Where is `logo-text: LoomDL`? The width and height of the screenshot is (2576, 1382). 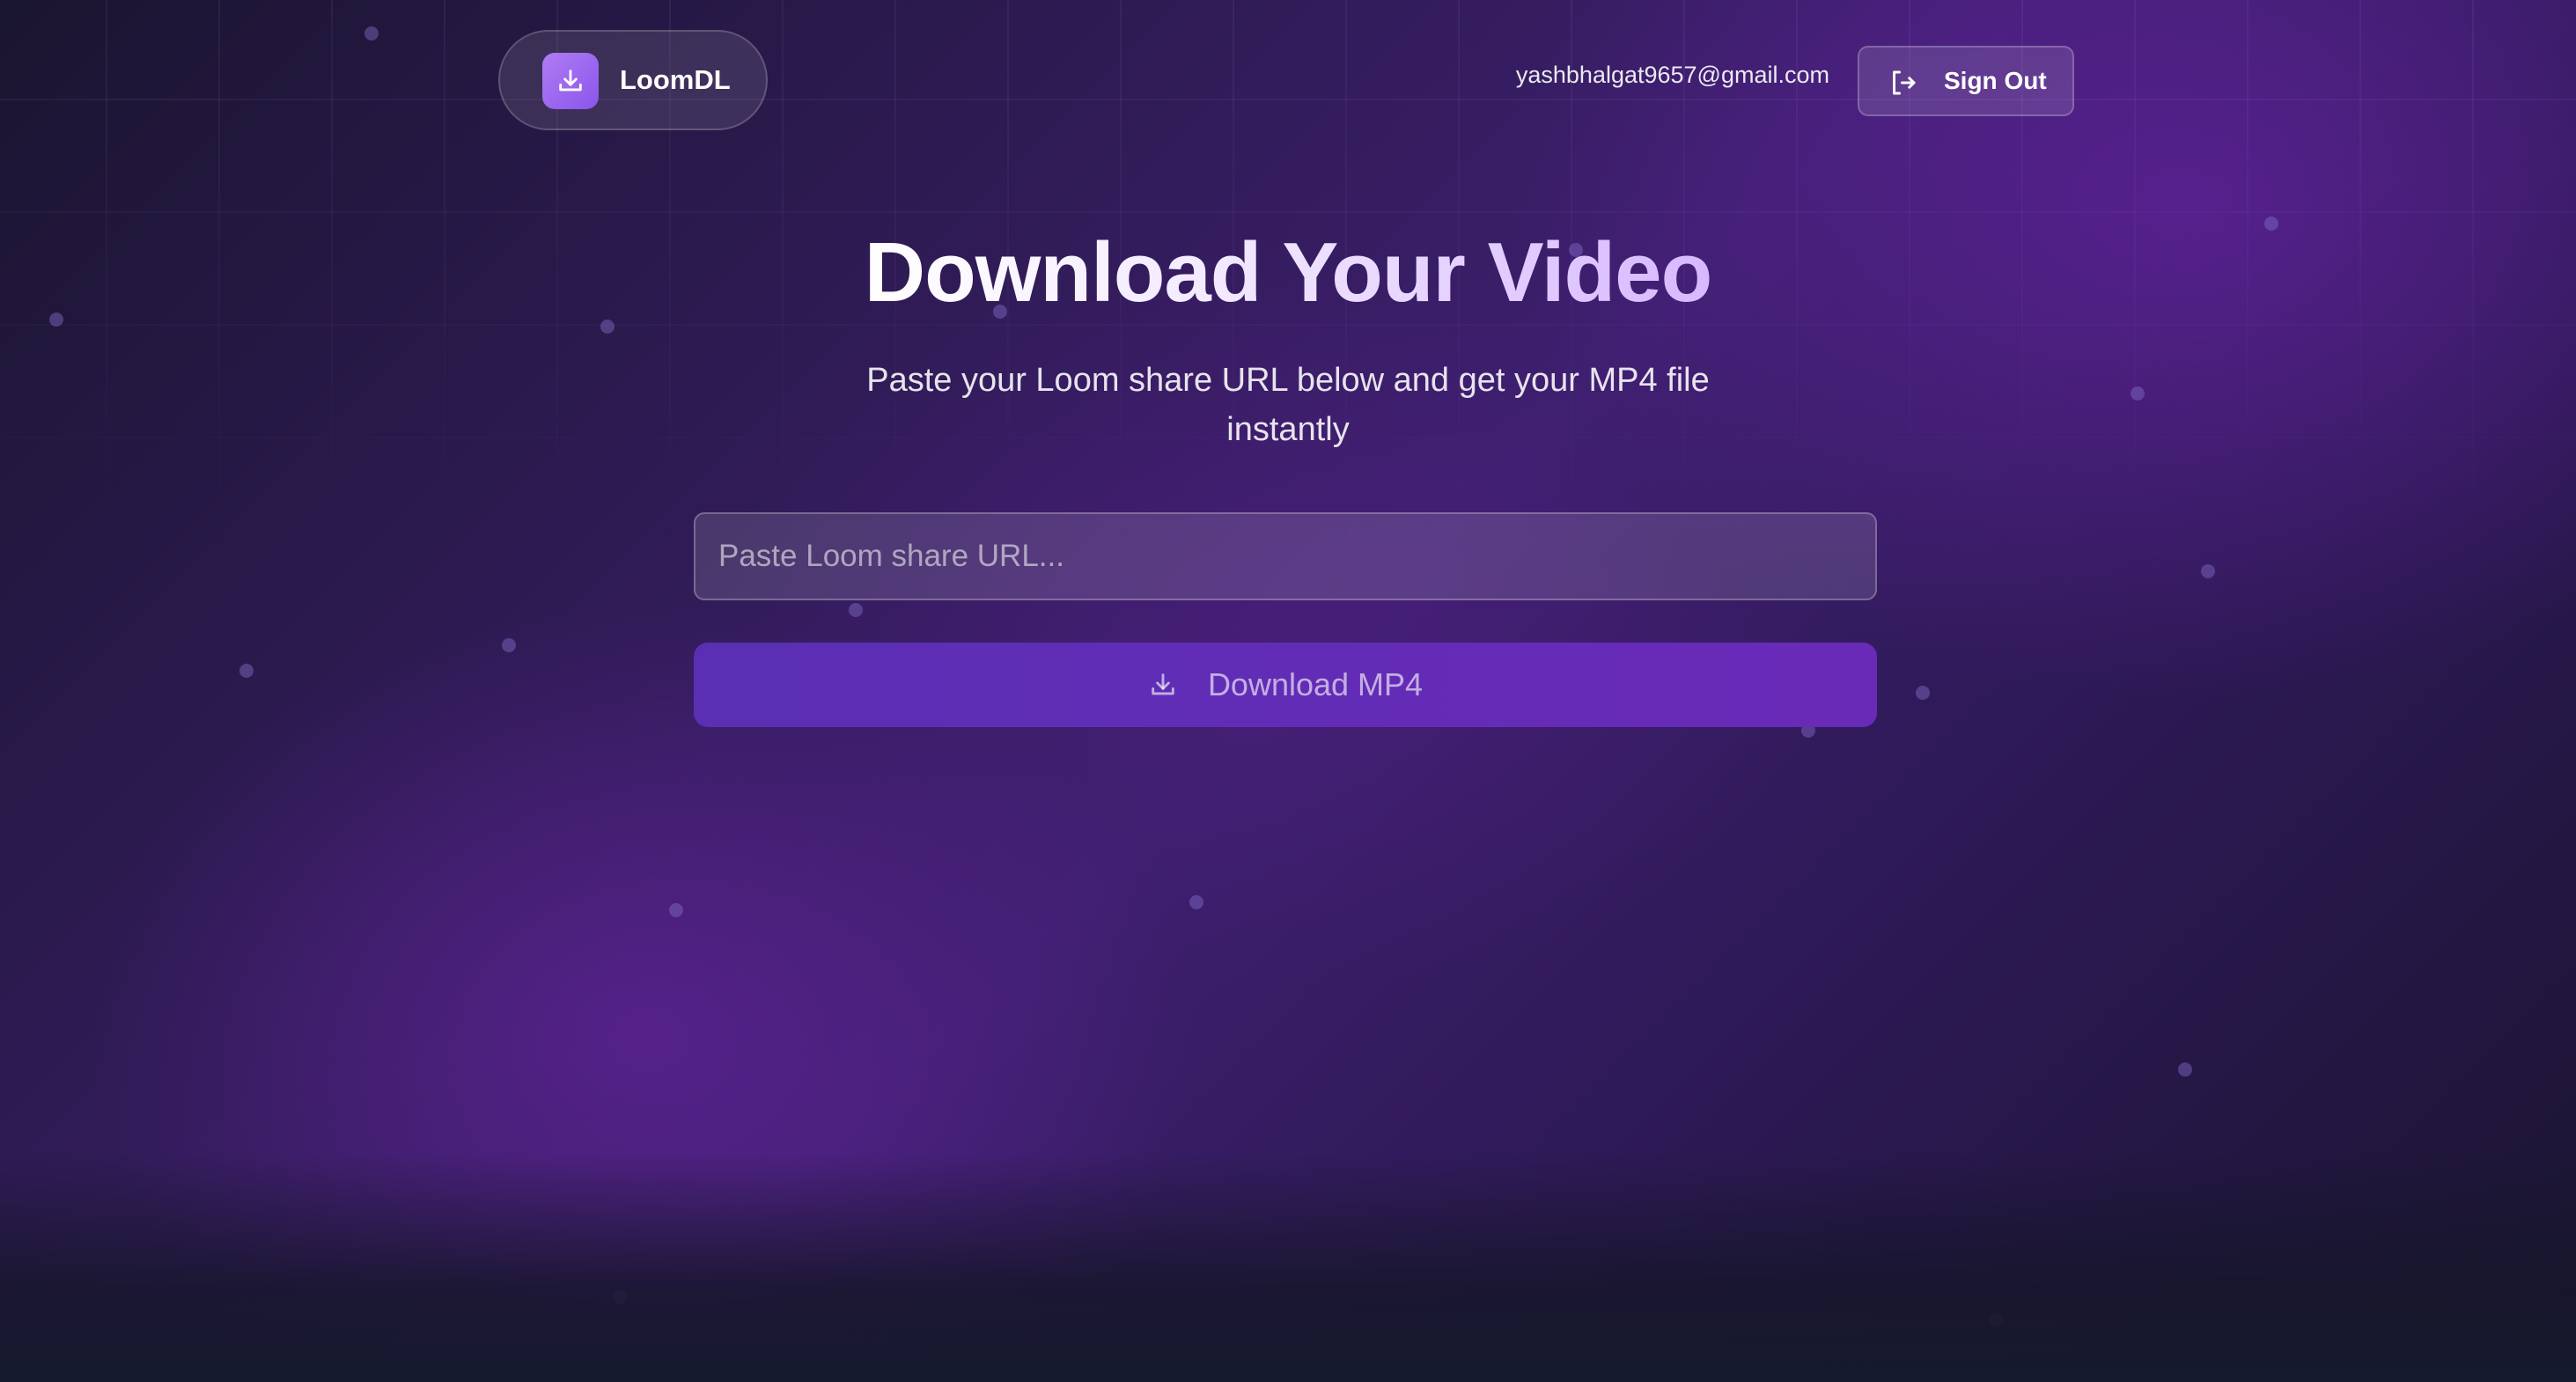
logo-text: LoomDL is located at coordinates (676, 79).